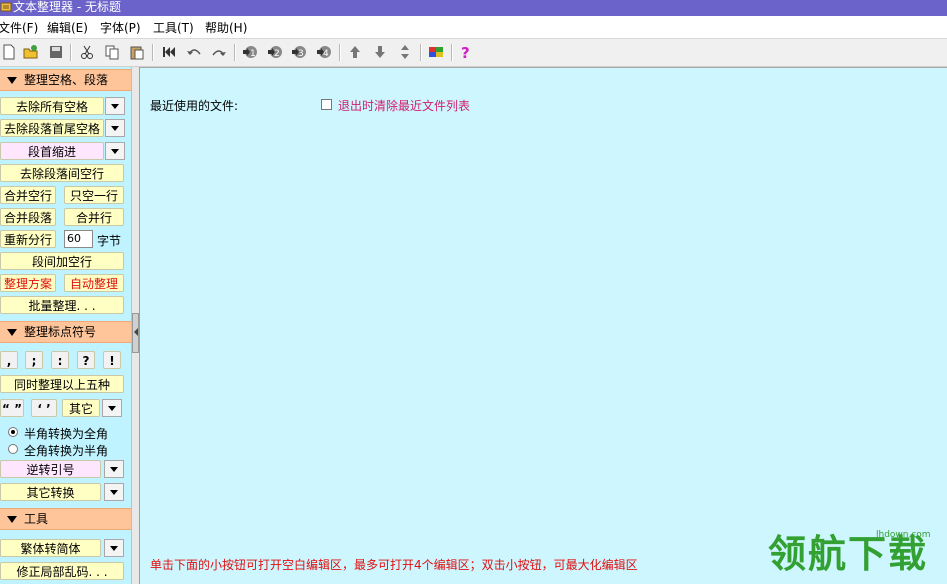 Image resolution: width=947 pixels, height=584 pixels. What do you see at coordinates (62, 384) in the screenshot?
I see `organize-five-button: 同时整理以上五种` at bounding box center [62, 384].